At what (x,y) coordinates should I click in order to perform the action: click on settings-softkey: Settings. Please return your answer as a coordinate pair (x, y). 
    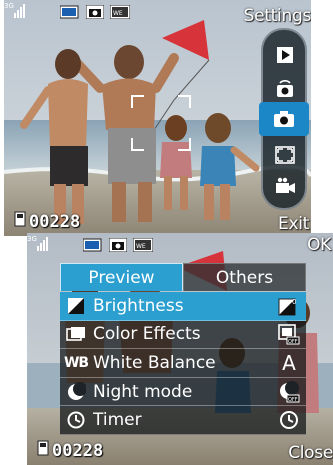
    Looking at the image, I should click on (277, 16).